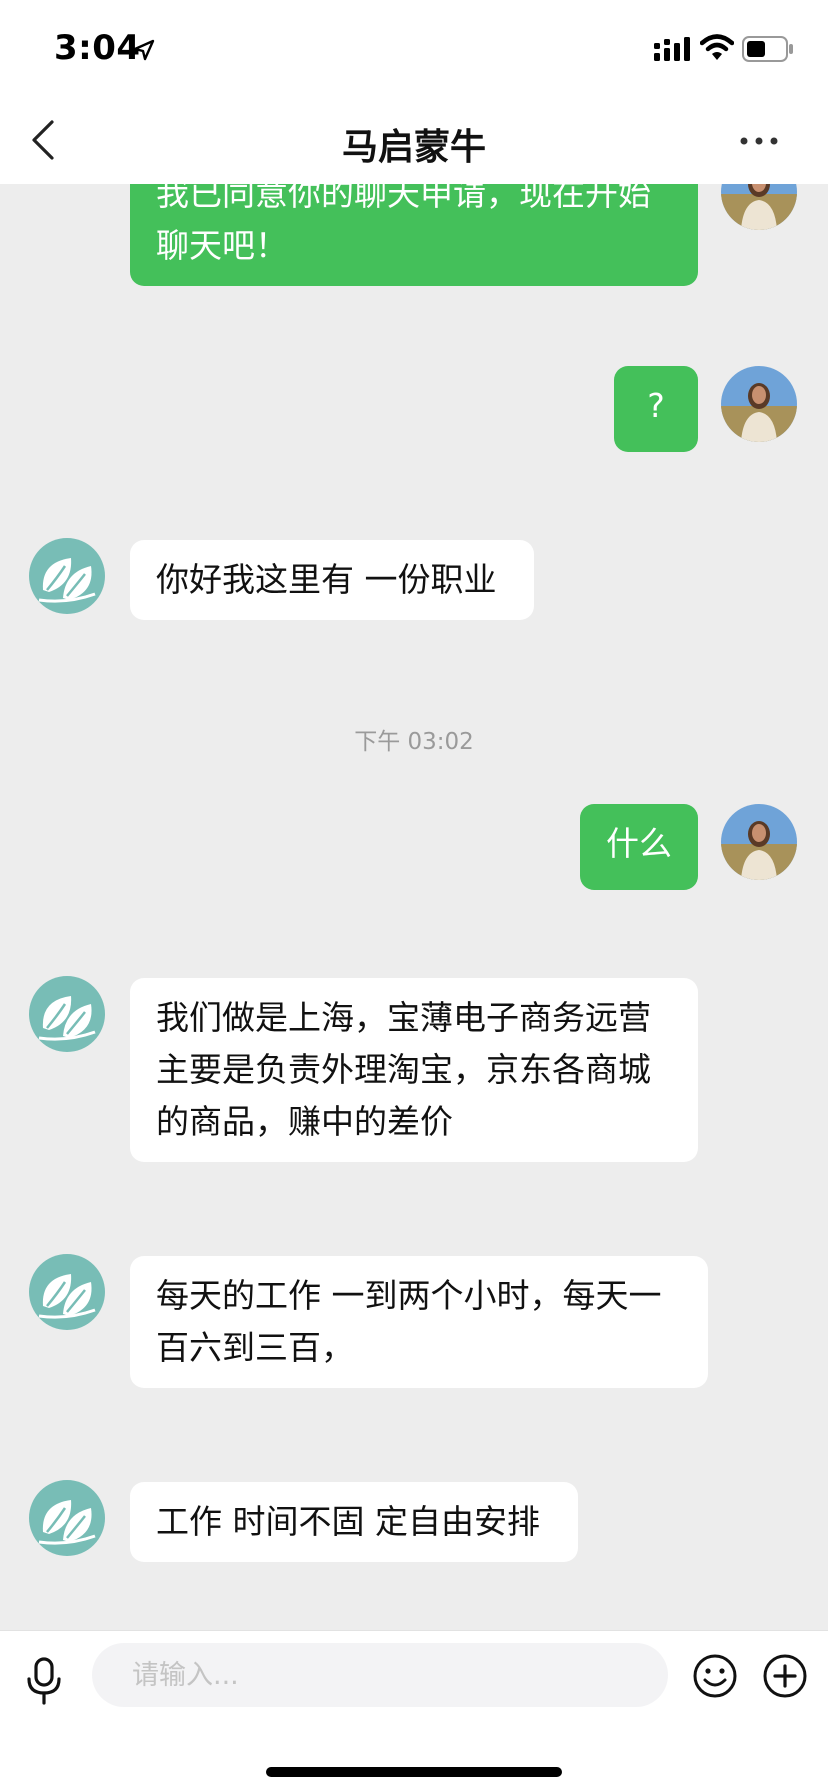 The height and width of the screenshot is (1792, 828). I want to click on home-indicator, so click(414, 1772).